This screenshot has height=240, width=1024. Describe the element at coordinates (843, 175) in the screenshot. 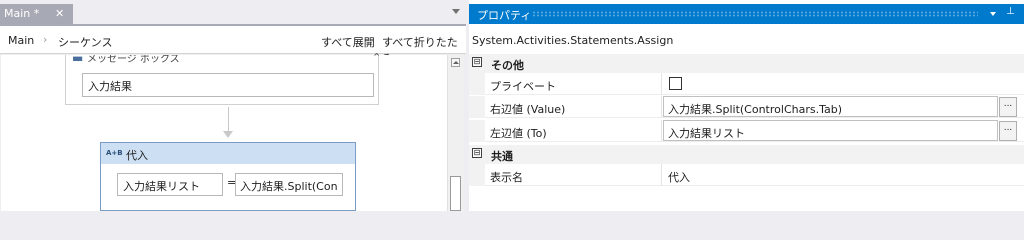

I see `property-value-display-name: 代入` at that location.